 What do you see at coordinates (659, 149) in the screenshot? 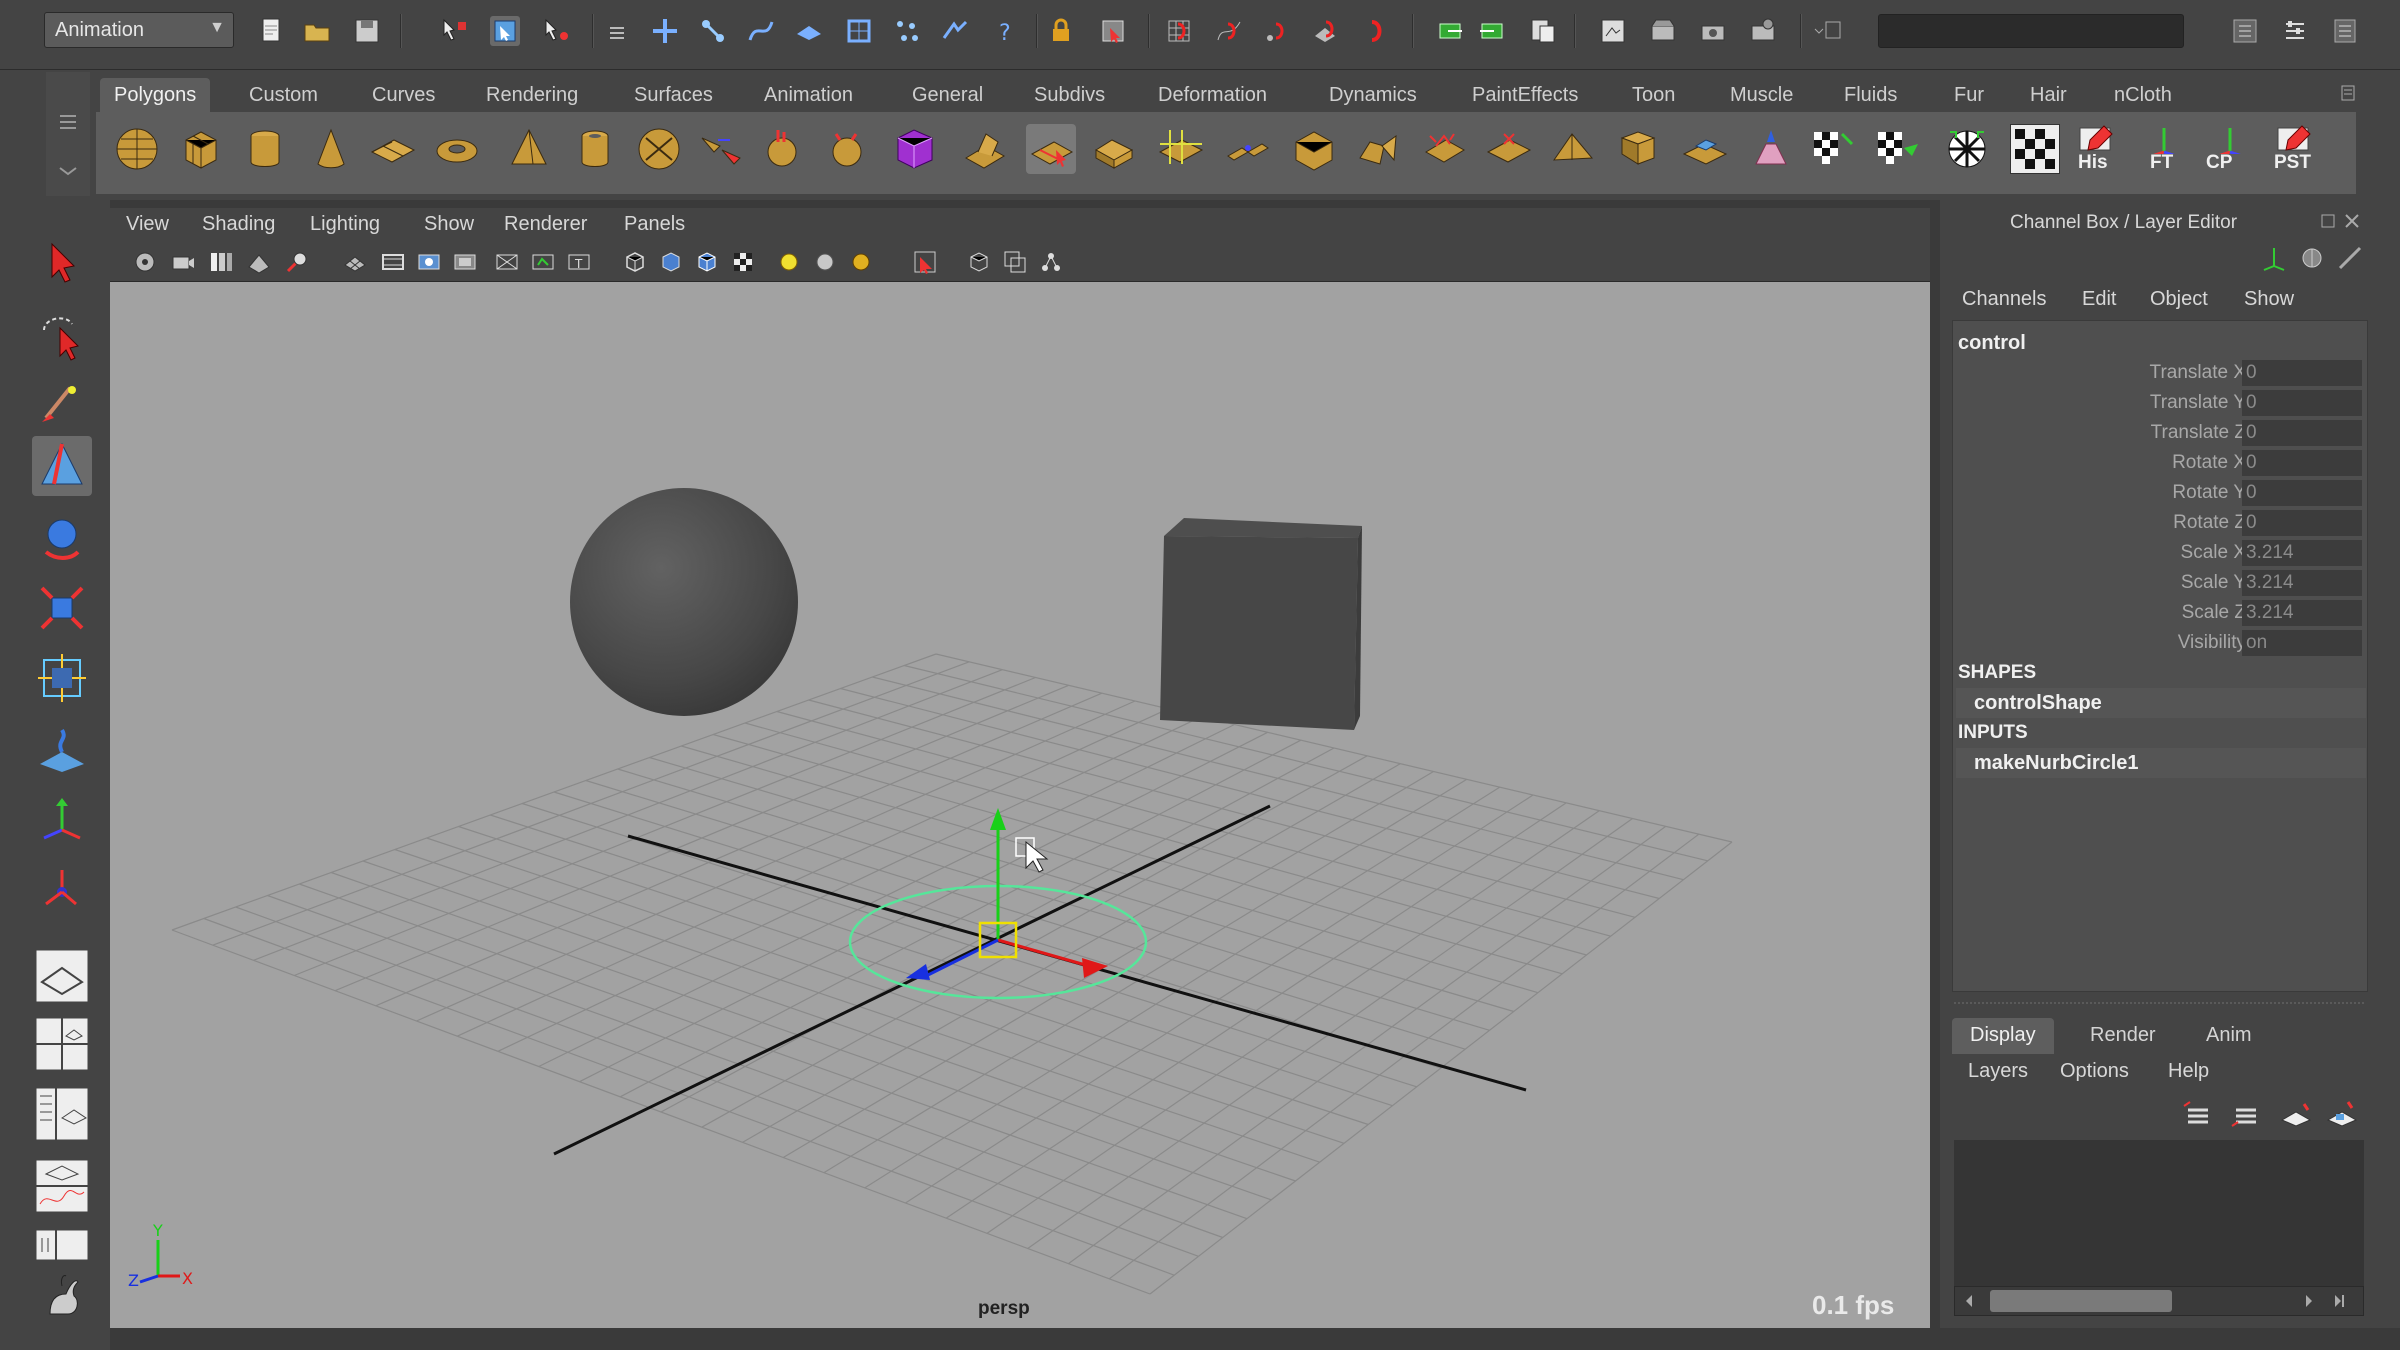
I see `combine-icon` at bounding box center [659, 149].